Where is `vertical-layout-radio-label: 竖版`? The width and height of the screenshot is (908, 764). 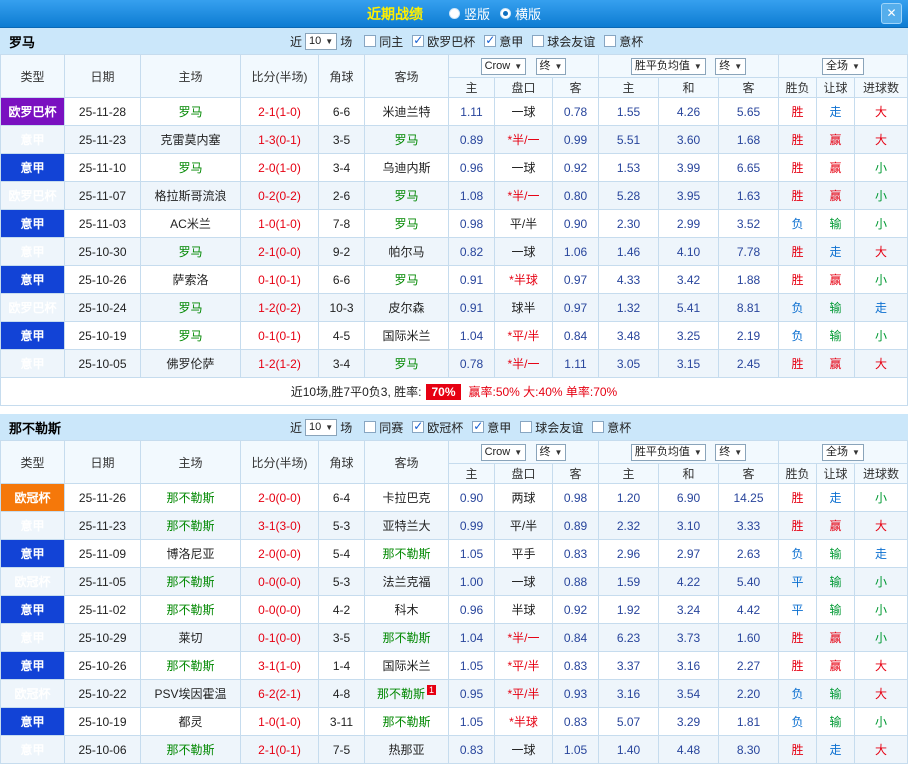
vertical-layout-radio-label: 竖版 is located at coordinates (477, 13).